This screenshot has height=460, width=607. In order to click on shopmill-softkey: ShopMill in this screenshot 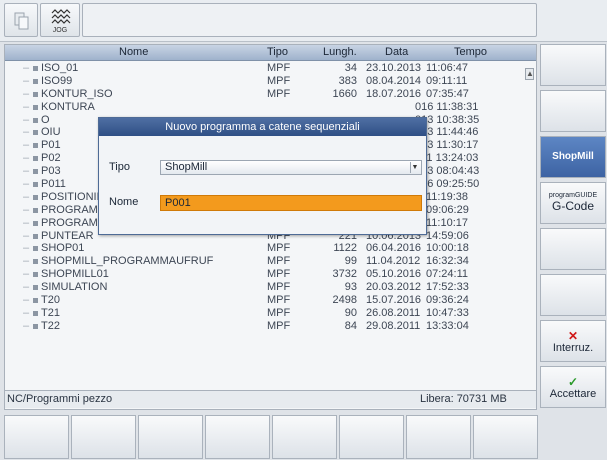, I will do `click(573, 157)`.